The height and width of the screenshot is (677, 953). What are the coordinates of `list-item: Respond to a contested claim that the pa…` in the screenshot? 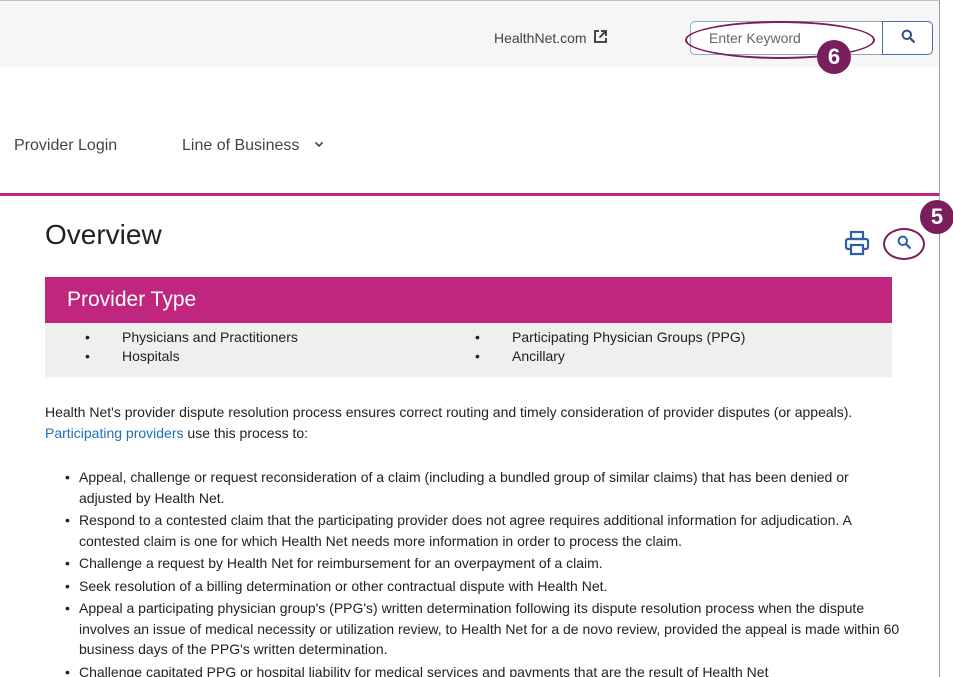 It's located at (485, 530).